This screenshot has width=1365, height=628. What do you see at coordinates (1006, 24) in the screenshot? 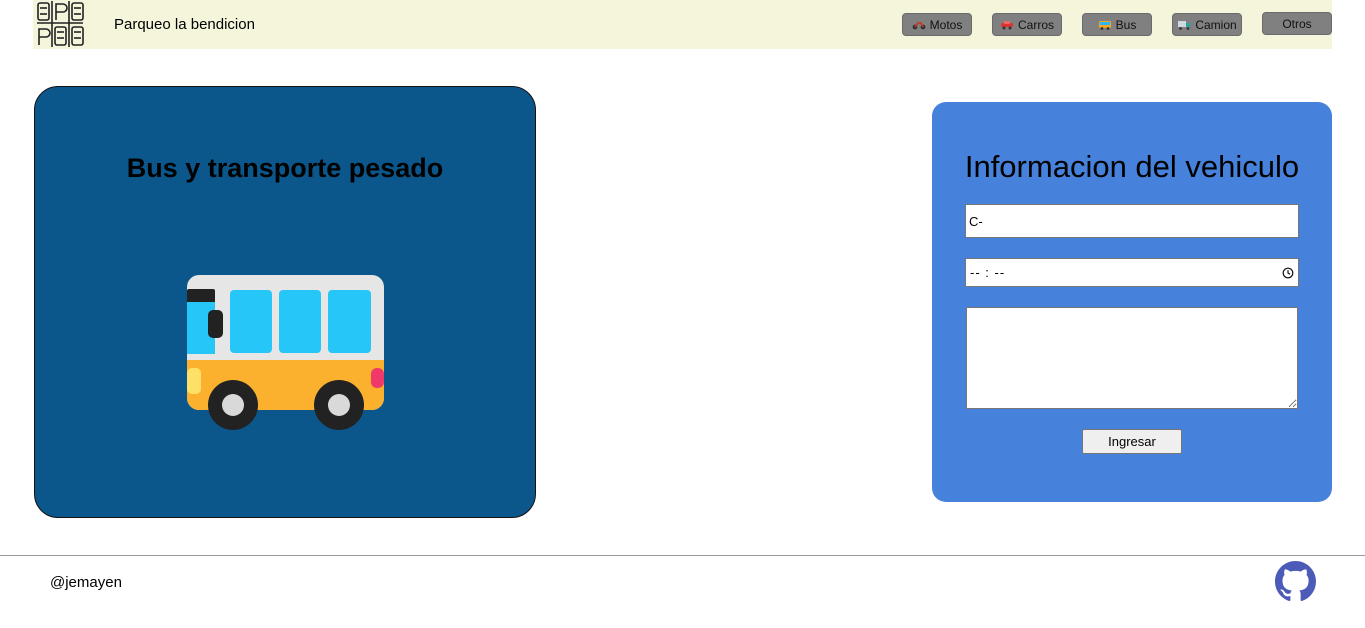
I see `car-icon` at bounding box center [1006, 24].